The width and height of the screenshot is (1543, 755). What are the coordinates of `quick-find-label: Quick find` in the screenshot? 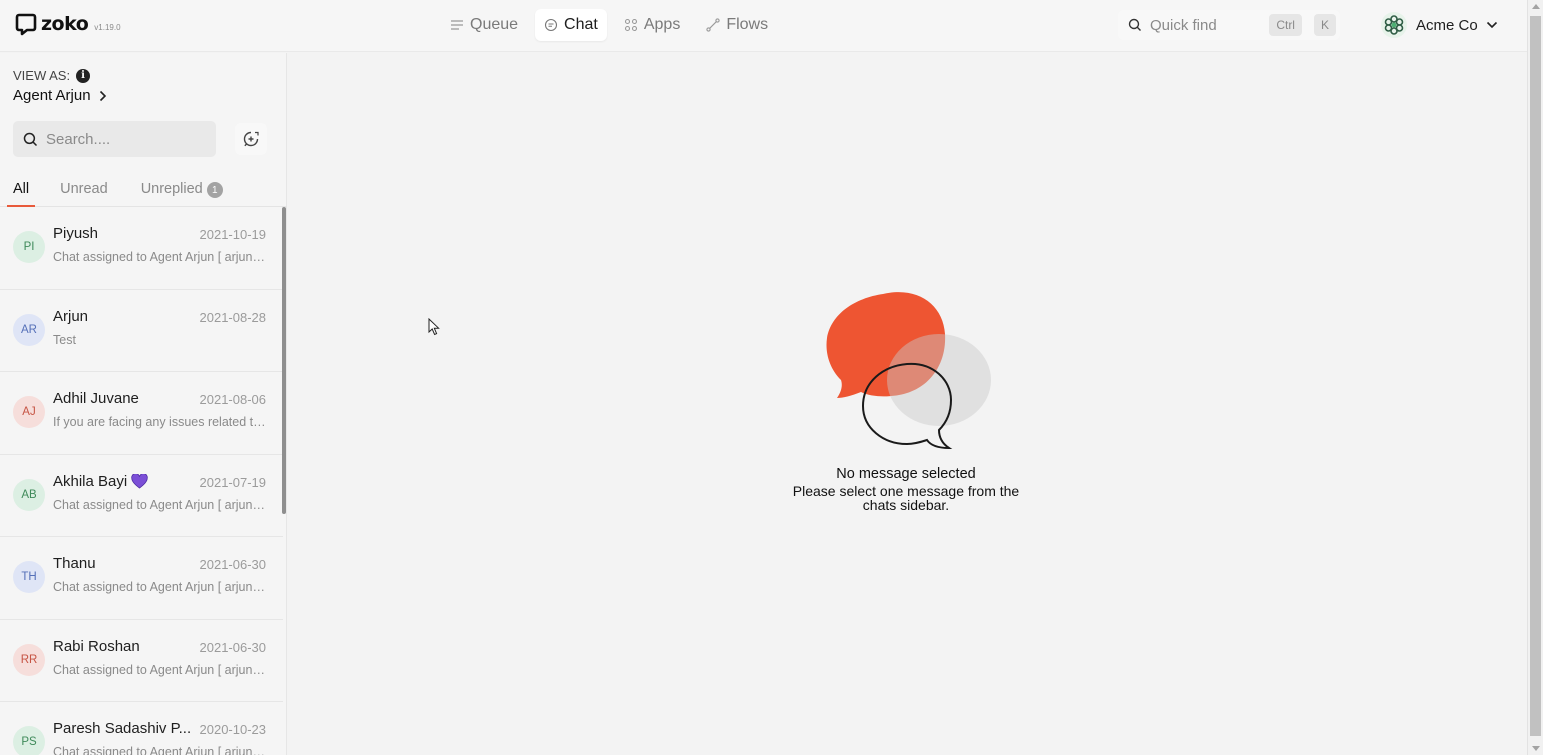 It's located at (1183, 25).